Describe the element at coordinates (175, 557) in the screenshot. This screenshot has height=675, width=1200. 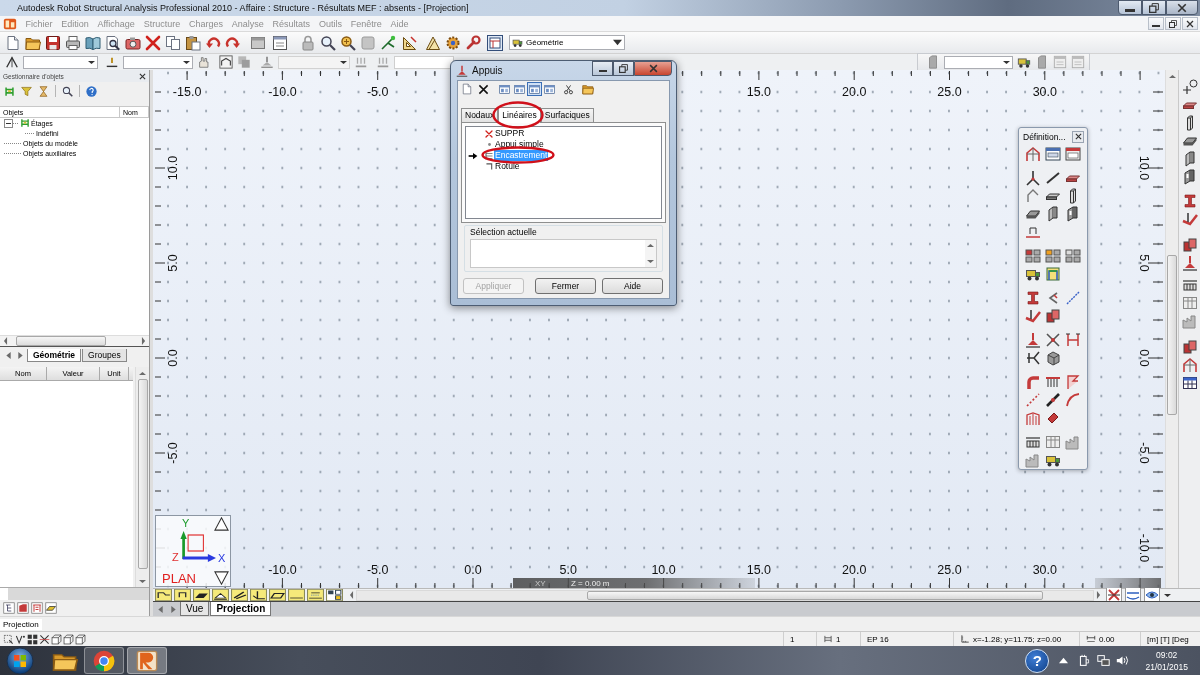
I see `axis-label: Z` at that location.